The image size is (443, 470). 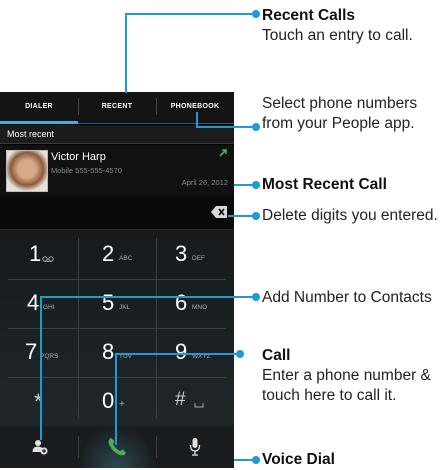 I want to click on key-2: 2 ABC, so click(x=117, y=254).